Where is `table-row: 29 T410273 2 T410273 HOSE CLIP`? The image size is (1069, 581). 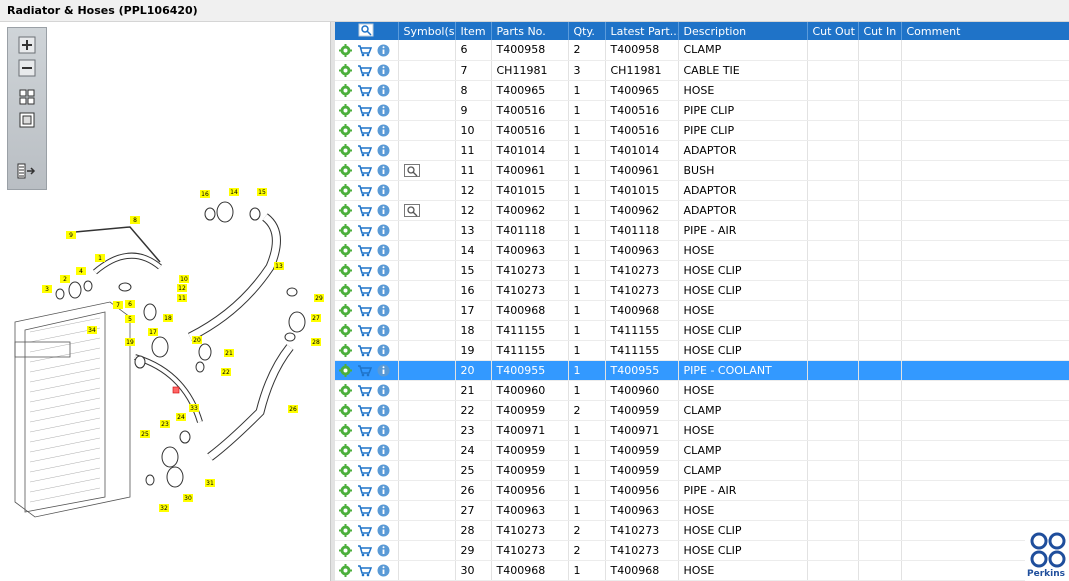
table-row: 29 T410273 2 T410273 HOSE CLIP is located at coordinates (702, 550).